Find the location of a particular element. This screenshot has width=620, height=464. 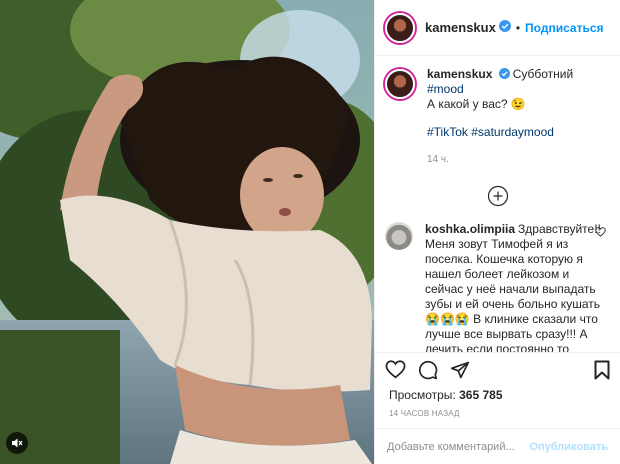

caption-hashtag-link: #mood is located at coordinates (445, 89).